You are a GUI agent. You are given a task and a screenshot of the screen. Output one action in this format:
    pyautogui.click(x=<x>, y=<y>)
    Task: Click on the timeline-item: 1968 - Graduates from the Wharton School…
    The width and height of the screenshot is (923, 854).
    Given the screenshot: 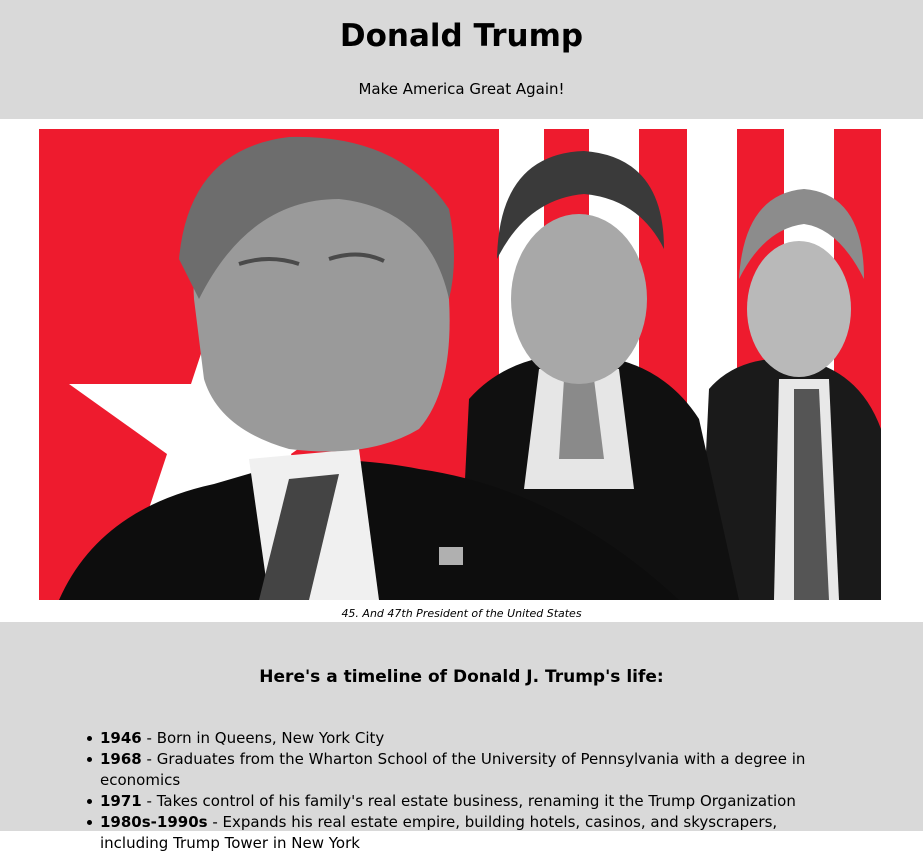 What is the action you would take?
    pyautogui.click(x=463, y=770)
    